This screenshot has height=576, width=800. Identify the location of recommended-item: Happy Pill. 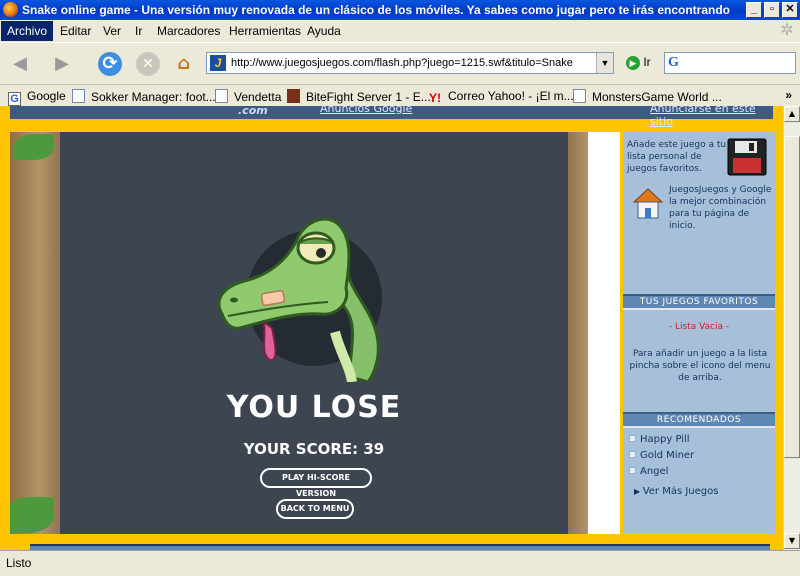
(659, 439).